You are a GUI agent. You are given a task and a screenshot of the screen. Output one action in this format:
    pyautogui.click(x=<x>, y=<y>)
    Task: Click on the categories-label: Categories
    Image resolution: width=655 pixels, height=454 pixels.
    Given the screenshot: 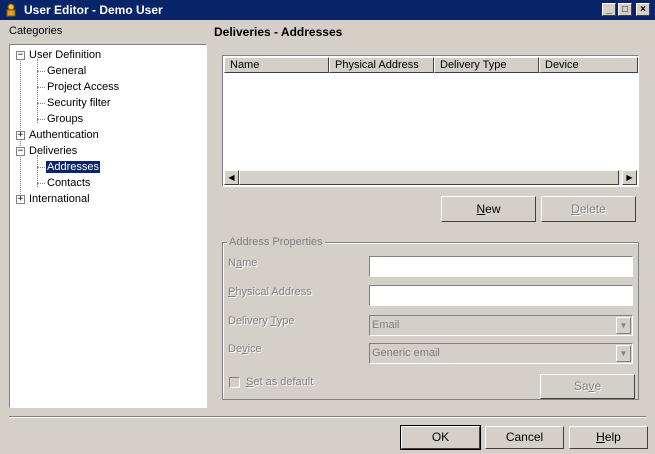 What is the action you would take?
    pyautogui.click(x=36, y=31)
    